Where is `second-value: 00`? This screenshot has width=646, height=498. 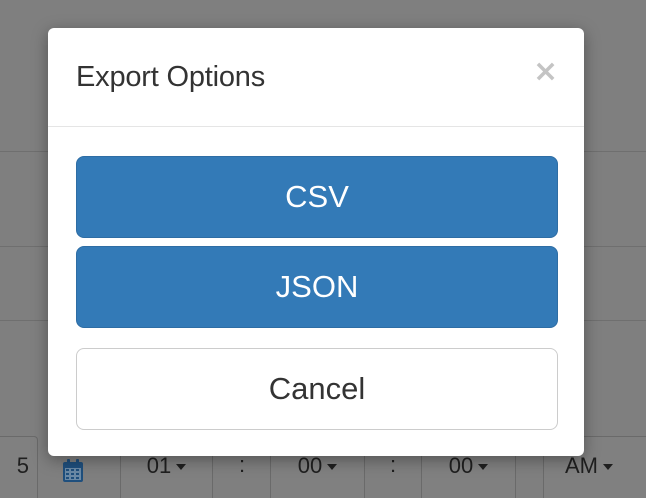
second-value: 00 is located at coordinates (461, 465).